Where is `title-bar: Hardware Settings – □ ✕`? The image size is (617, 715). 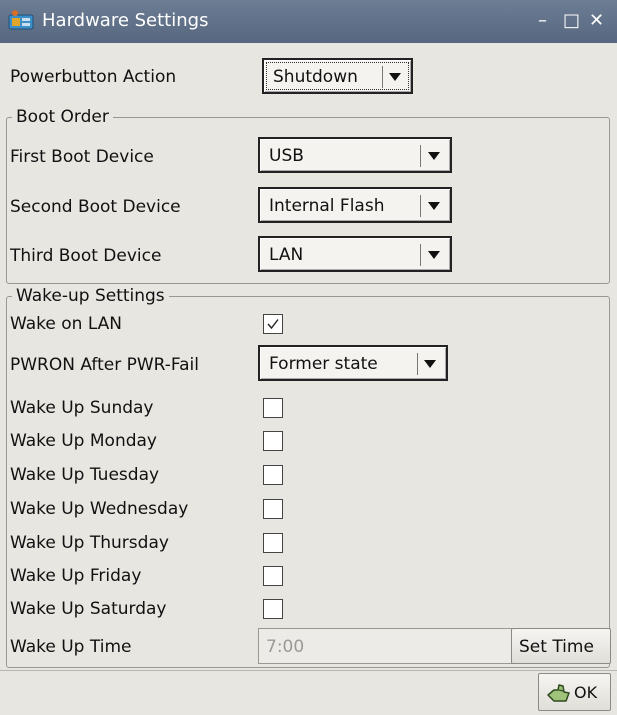 title-bar: Hardware Settings – □ ✕ is located at coordinates (308, 21).